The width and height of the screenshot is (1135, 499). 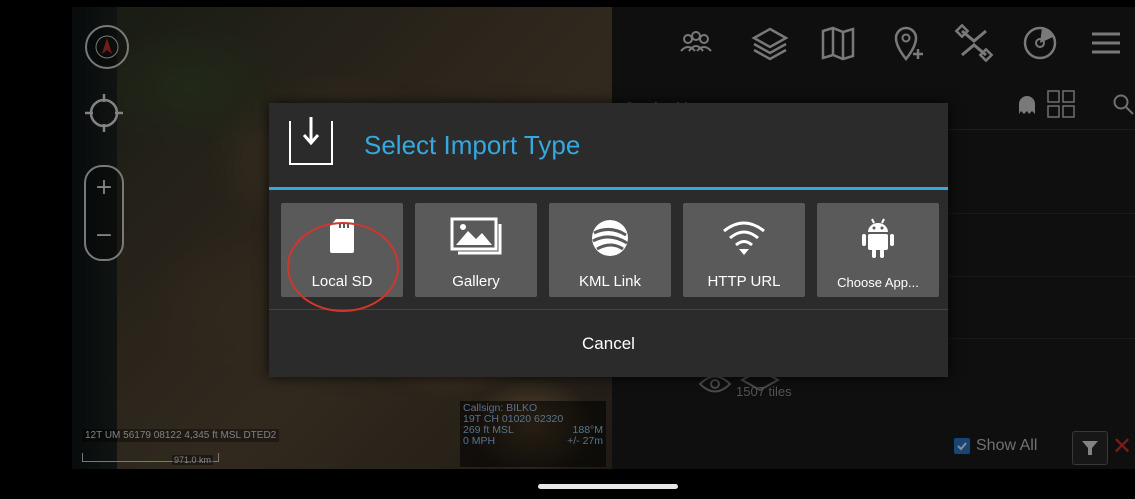 I want to click on option-kml-link: KML Link, so click(x=610, y=250).